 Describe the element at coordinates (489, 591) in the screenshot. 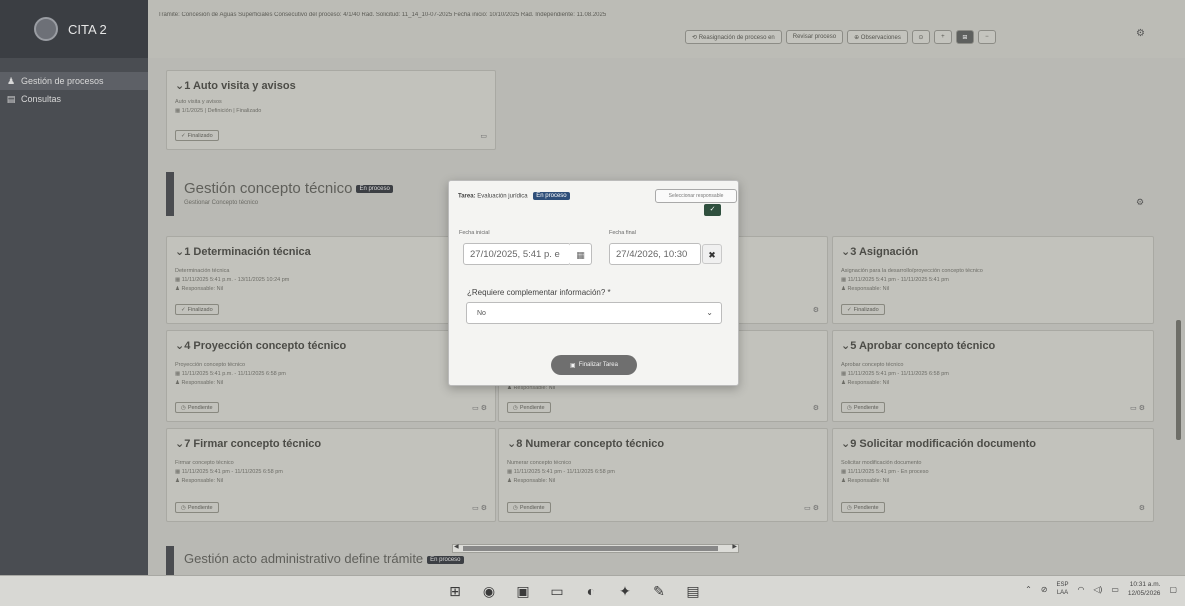

I see `edge-browser-icon: ◉` at that location.